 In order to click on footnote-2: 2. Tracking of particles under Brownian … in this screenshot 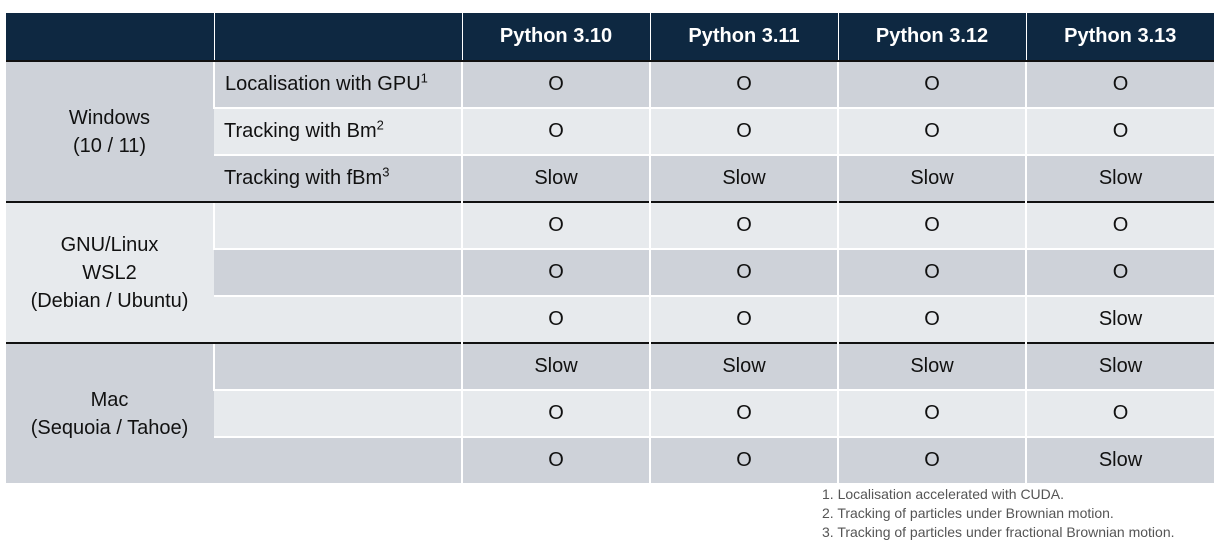, I will do `click(968, 513)`.